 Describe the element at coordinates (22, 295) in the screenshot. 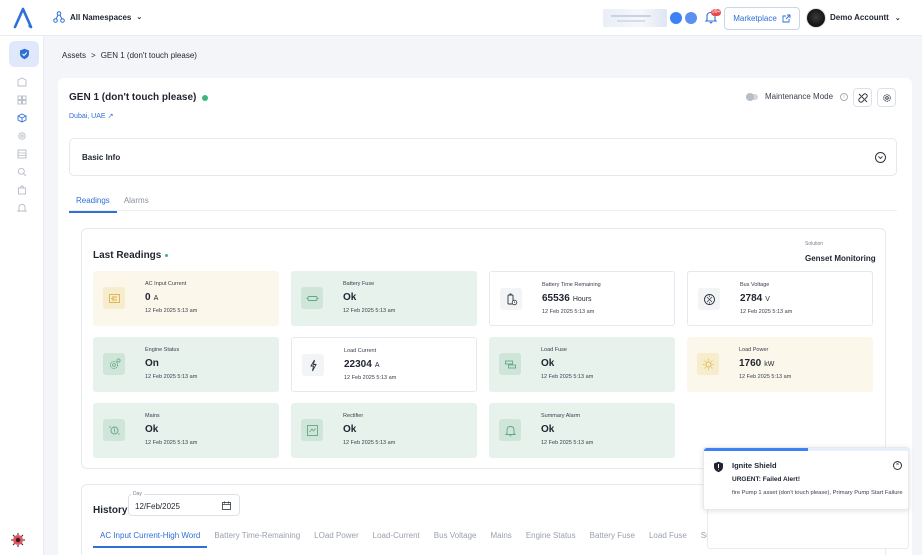

I see `sidebar` at that location.